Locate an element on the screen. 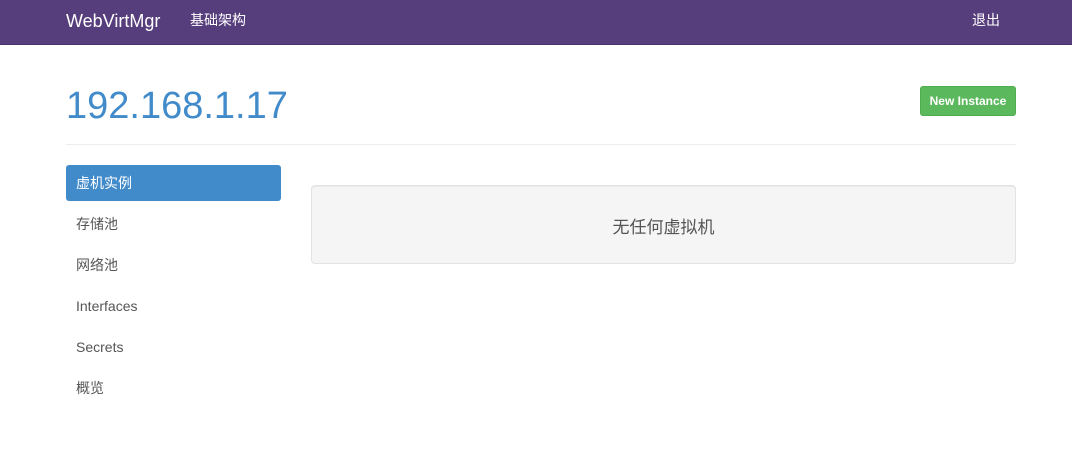 This screenshot has height=451, width=1072. sidebar-nav: 虚机实例 存储池 网络池 Interfaces Secrets 概览 is located at coordinates (173, 288).